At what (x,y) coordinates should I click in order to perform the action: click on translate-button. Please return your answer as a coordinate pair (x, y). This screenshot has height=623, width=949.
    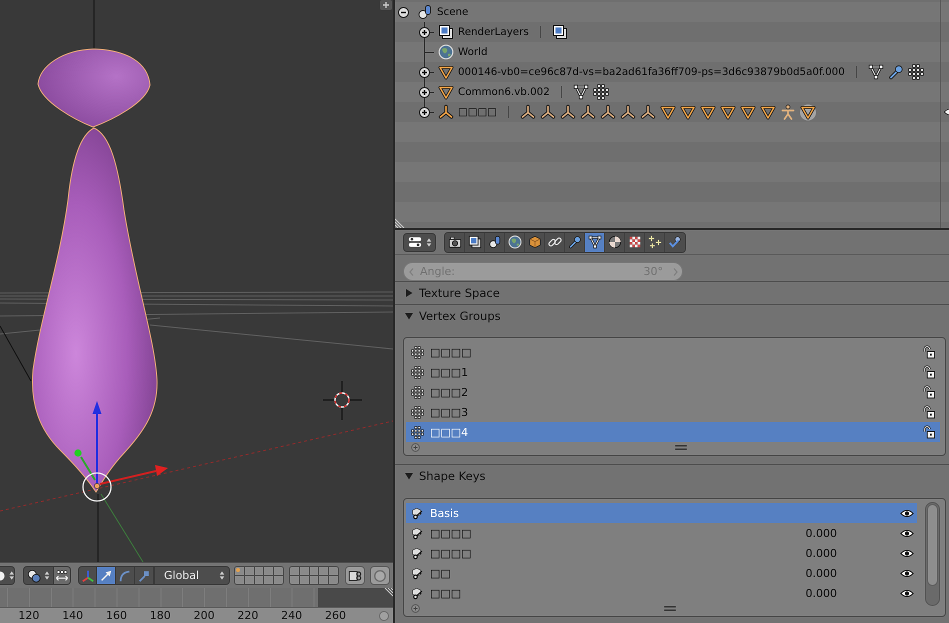
    Looking at the image, I should click on (106, 575).